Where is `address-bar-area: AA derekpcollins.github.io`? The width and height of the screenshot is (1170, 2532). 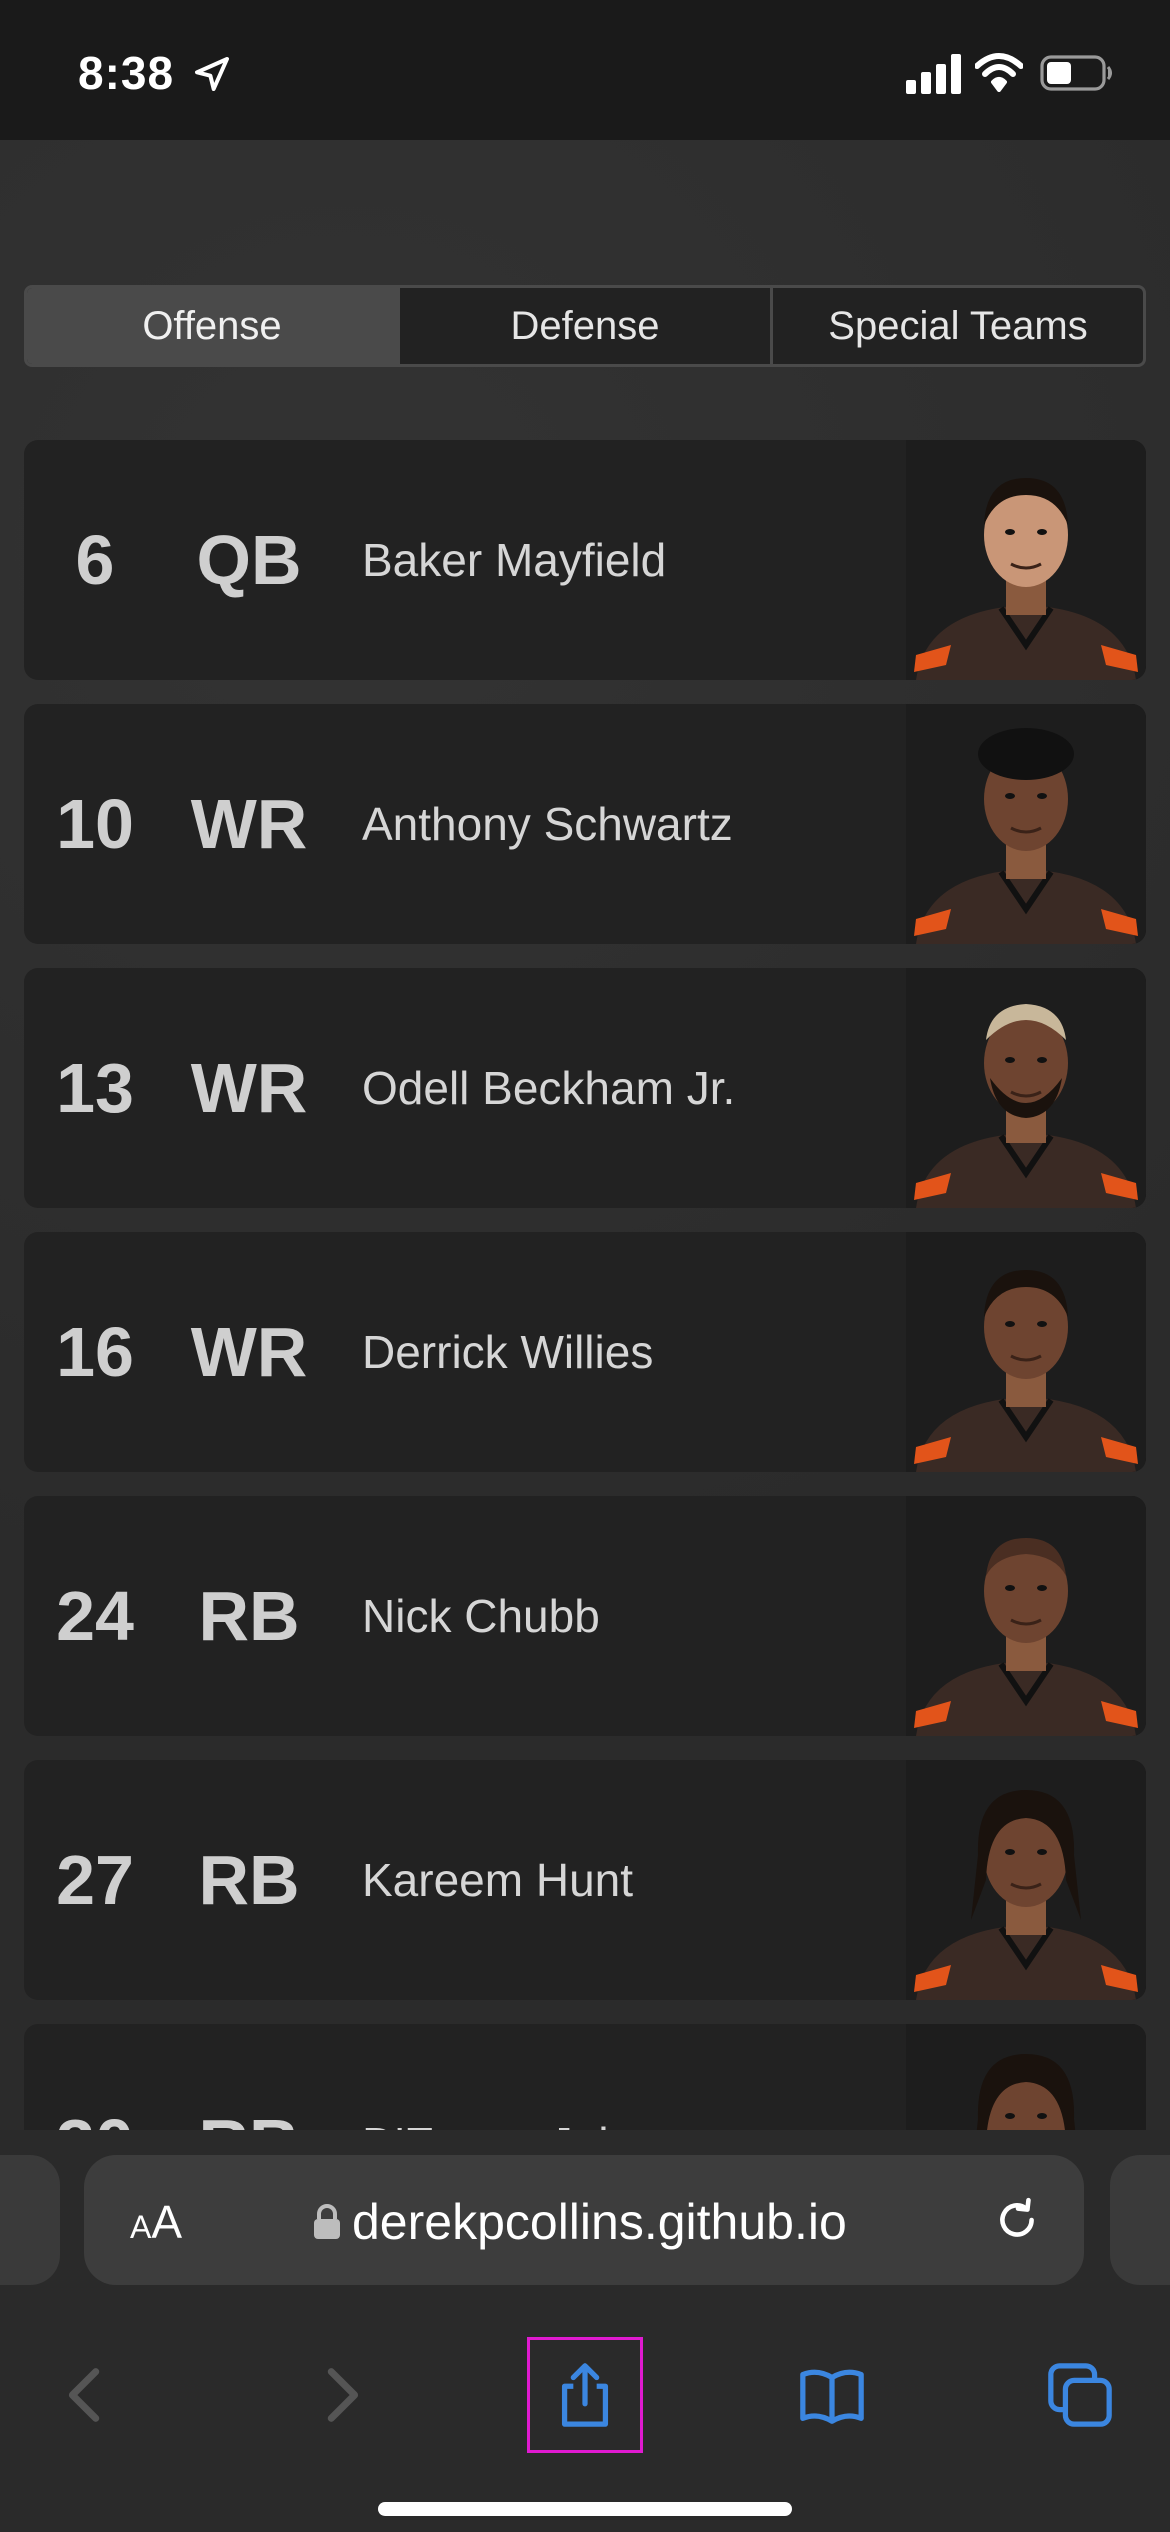 address-bar-area: AA derekpcollins.github.io is located at coordinates (585, 2215).